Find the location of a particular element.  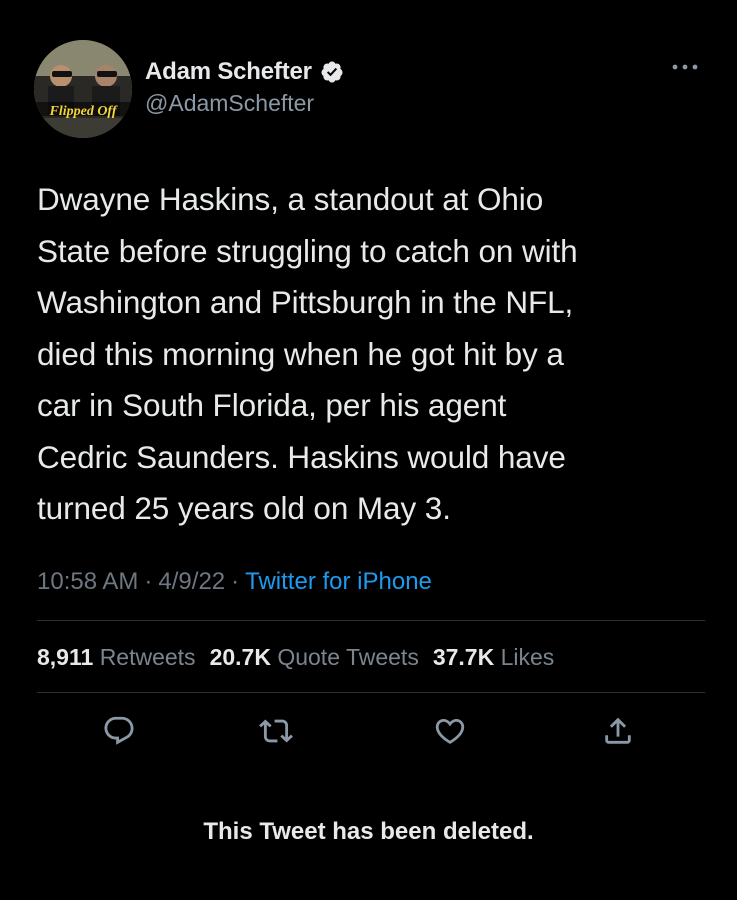

author-name-row: Adam Schefter is located at coordinates (244, 72).